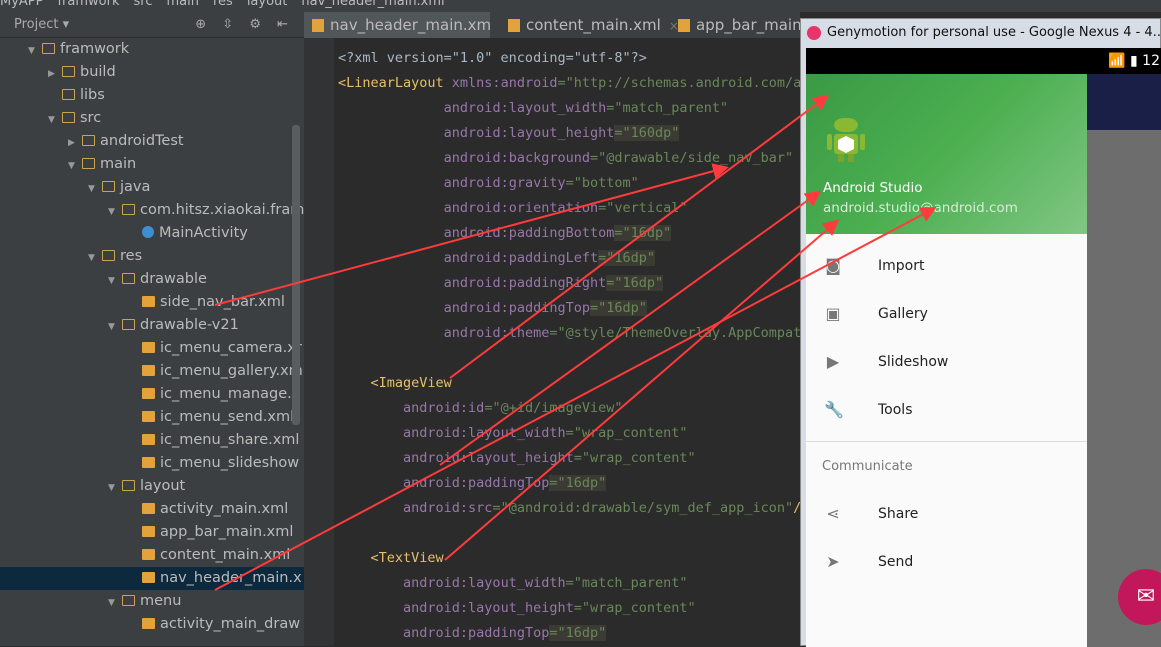  Describe the element at coordinates (833, 513) in the screenshot. I see `share-icon: ⋖` at that location.